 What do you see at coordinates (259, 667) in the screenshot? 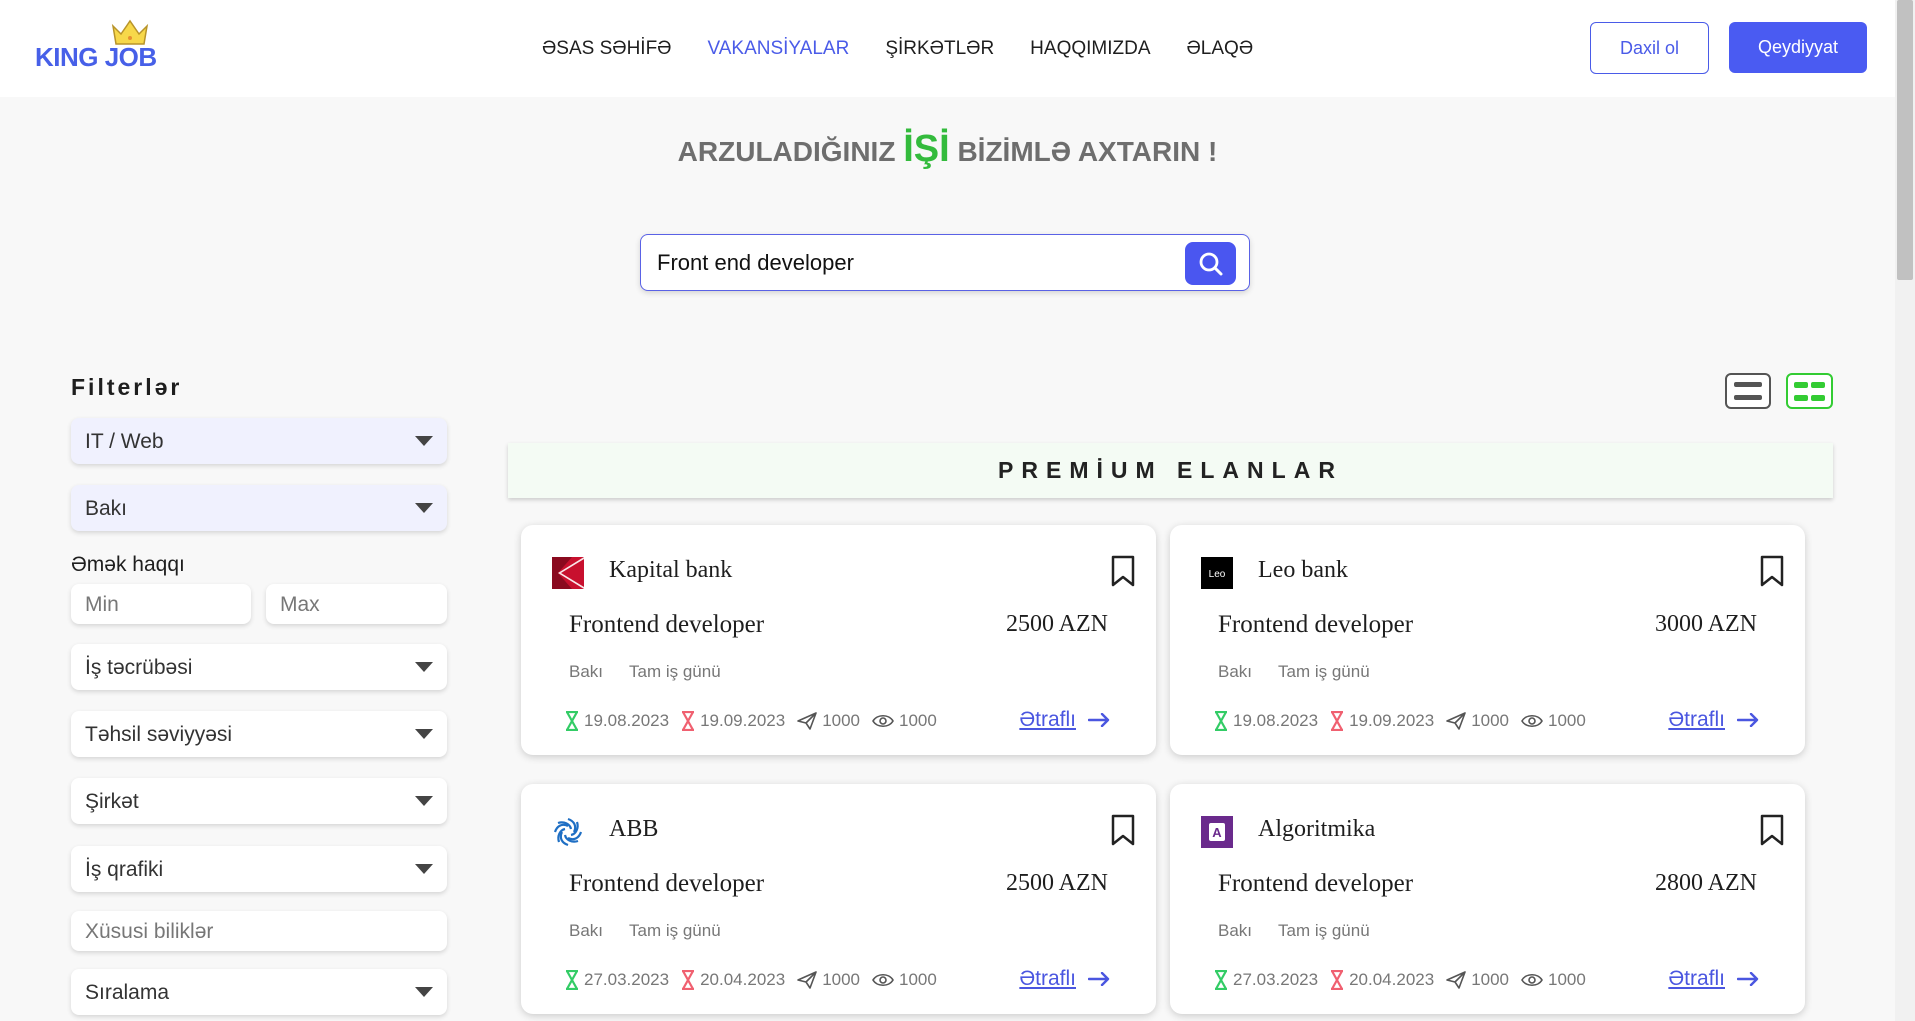
I see `experience-select: İş təcrübəsi` at bounding box center [259, 667].